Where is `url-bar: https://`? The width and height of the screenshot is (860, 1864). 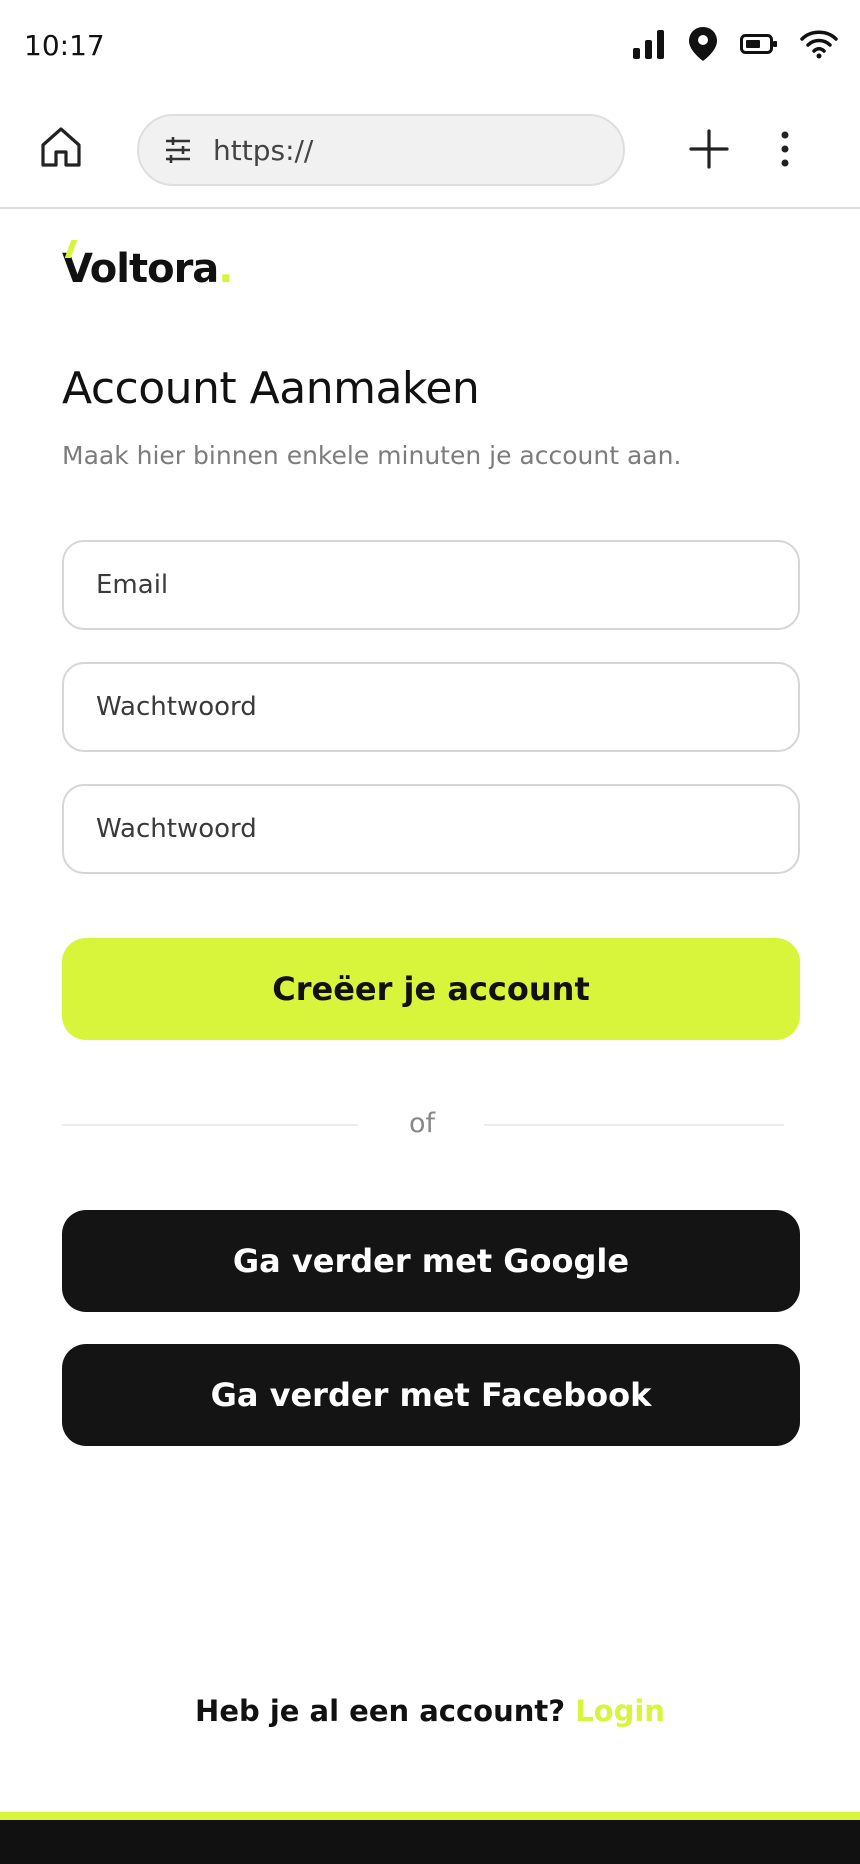 url-bar: https:// is located at coordinates (381, 150).